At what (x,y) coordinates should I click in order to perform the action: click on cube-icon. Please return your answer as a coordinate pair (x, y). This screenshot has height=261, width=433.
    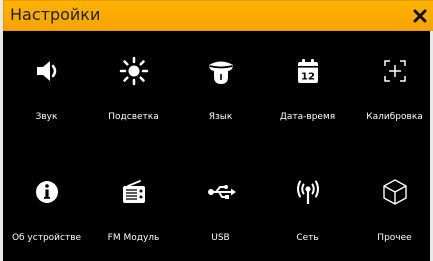
    Looking at the image, I should click on (395, 192).